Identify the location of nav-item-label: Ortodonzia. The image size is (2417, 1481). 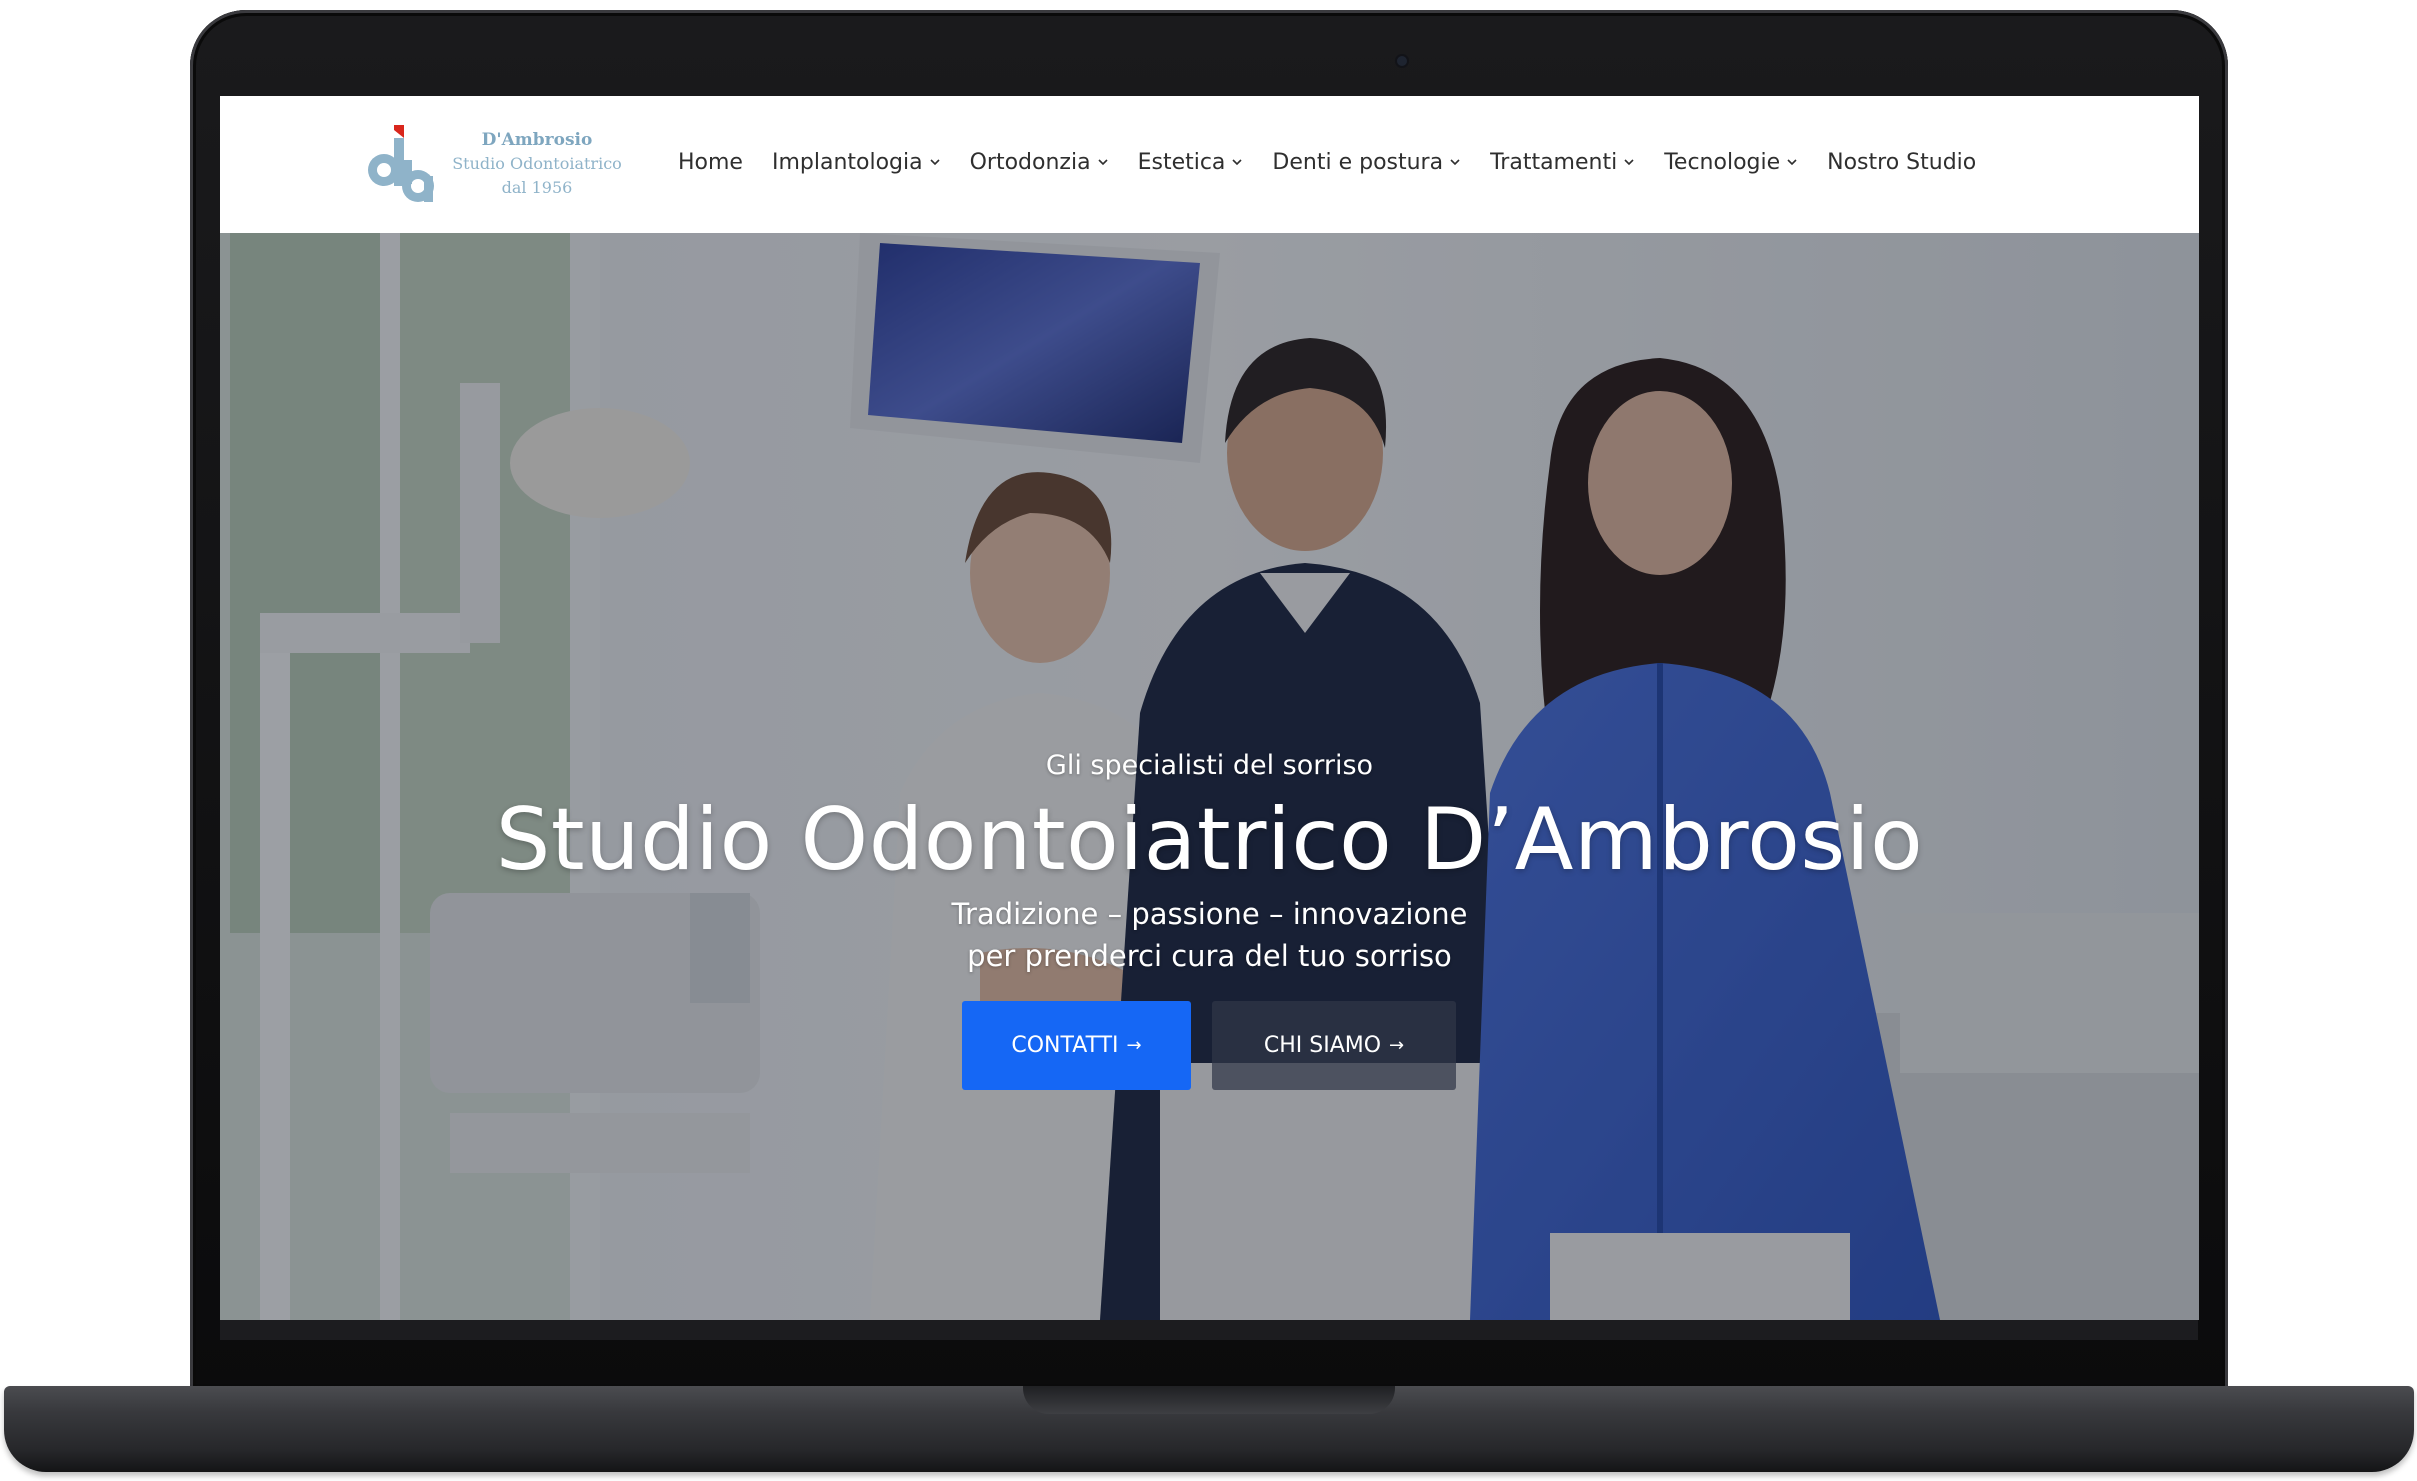
(1030, 162).